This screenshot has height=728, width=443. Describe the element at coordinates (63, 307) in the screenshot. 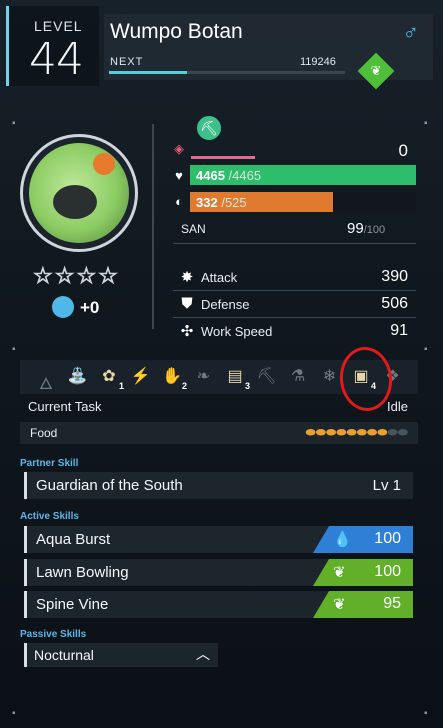

I see `soul-icon` at that location.